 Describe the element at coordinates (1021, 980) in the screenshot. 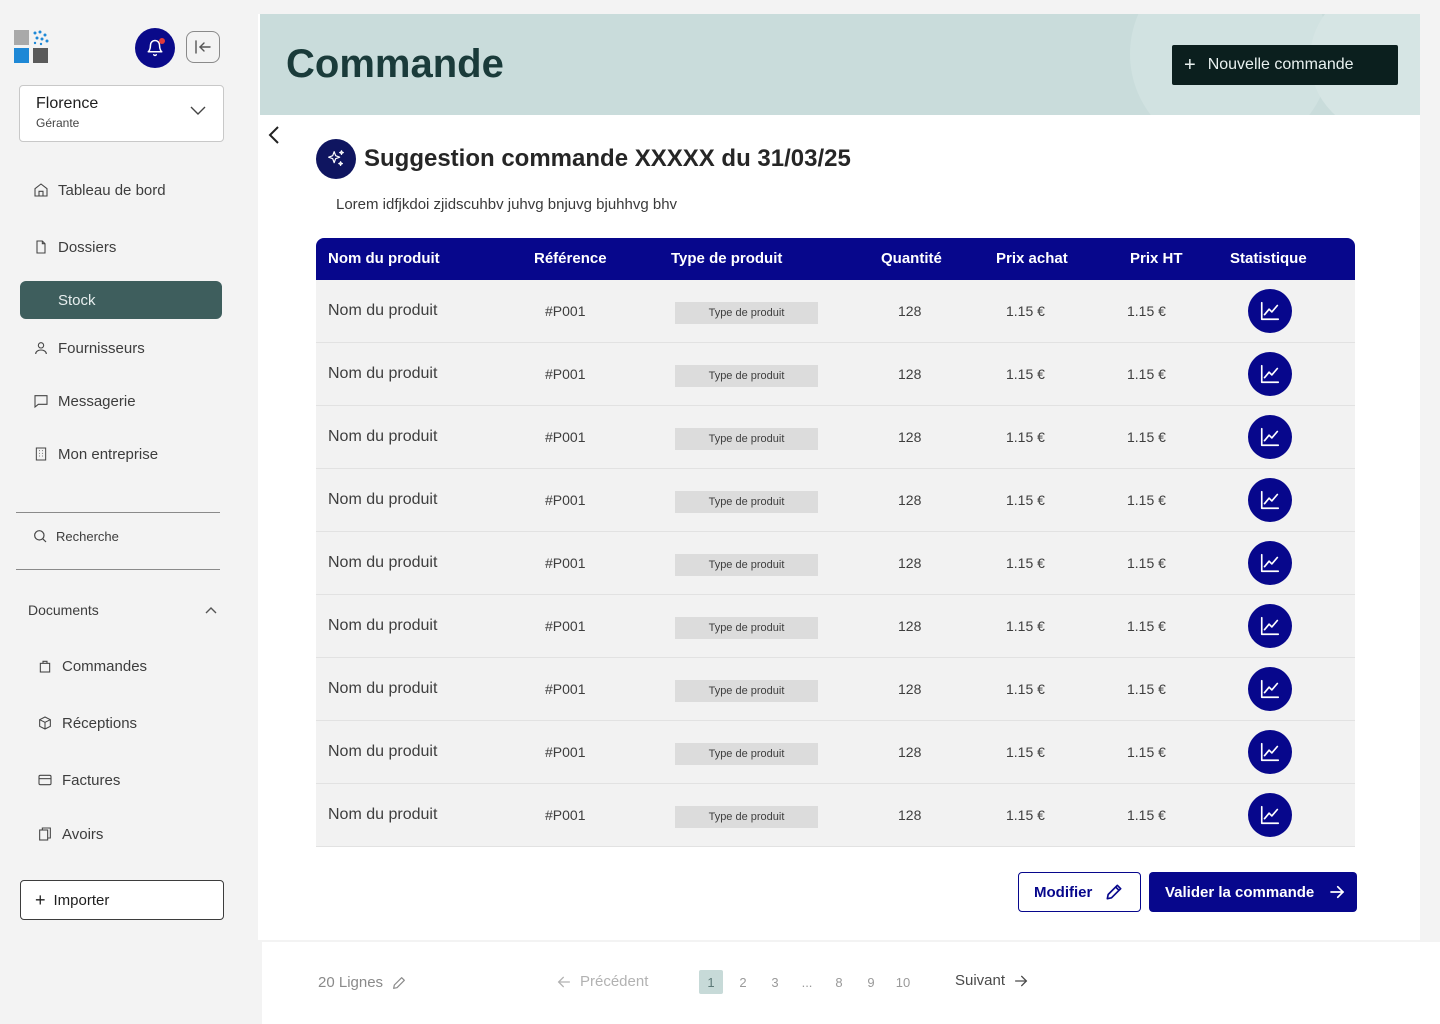

I see `arrow-right-icon` at that location.